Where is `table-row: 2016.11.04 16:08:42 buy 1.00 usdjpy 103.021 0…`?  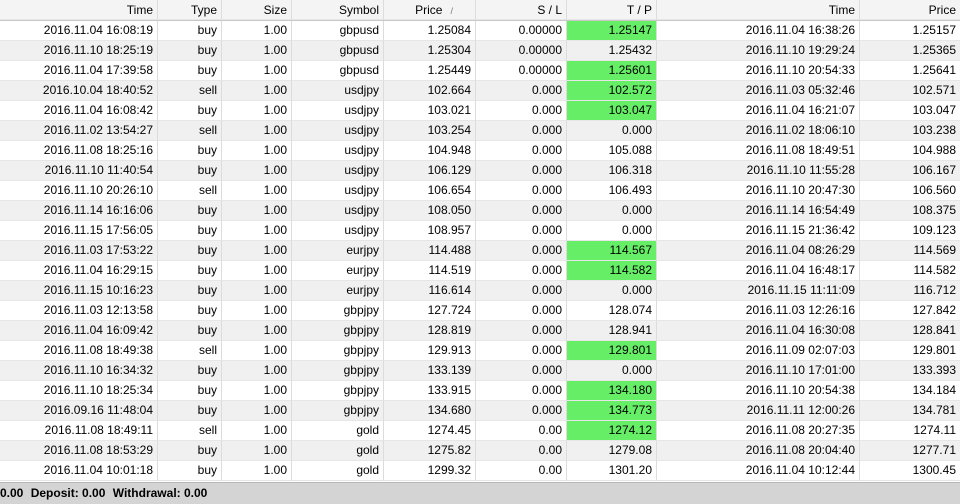
table-row: 2016.11.04 16:08:42 buy 1.00 usdjpy 103.021 0… is located at coordinates (480, 111).